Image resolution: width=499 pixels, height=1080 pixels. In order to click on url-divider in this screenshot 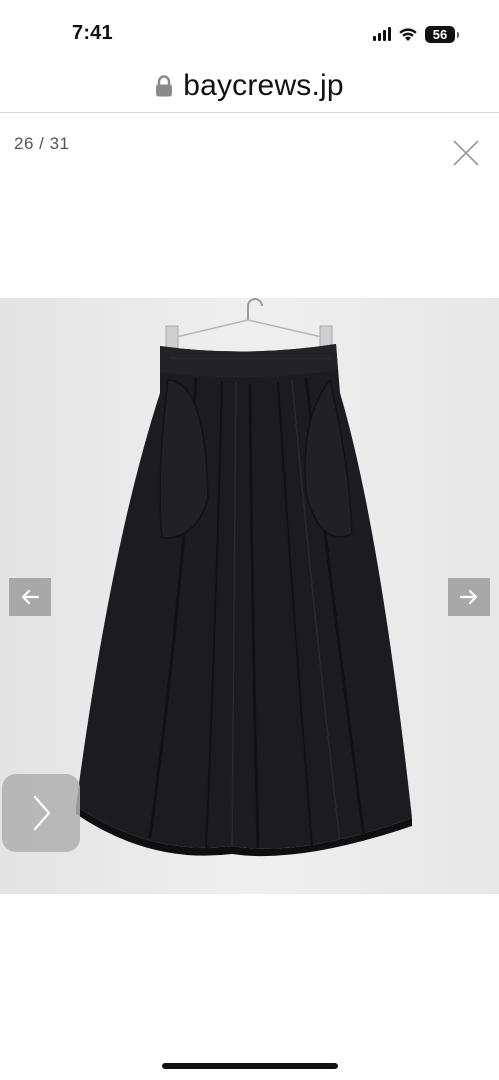, I will do `click(249, 112)`.